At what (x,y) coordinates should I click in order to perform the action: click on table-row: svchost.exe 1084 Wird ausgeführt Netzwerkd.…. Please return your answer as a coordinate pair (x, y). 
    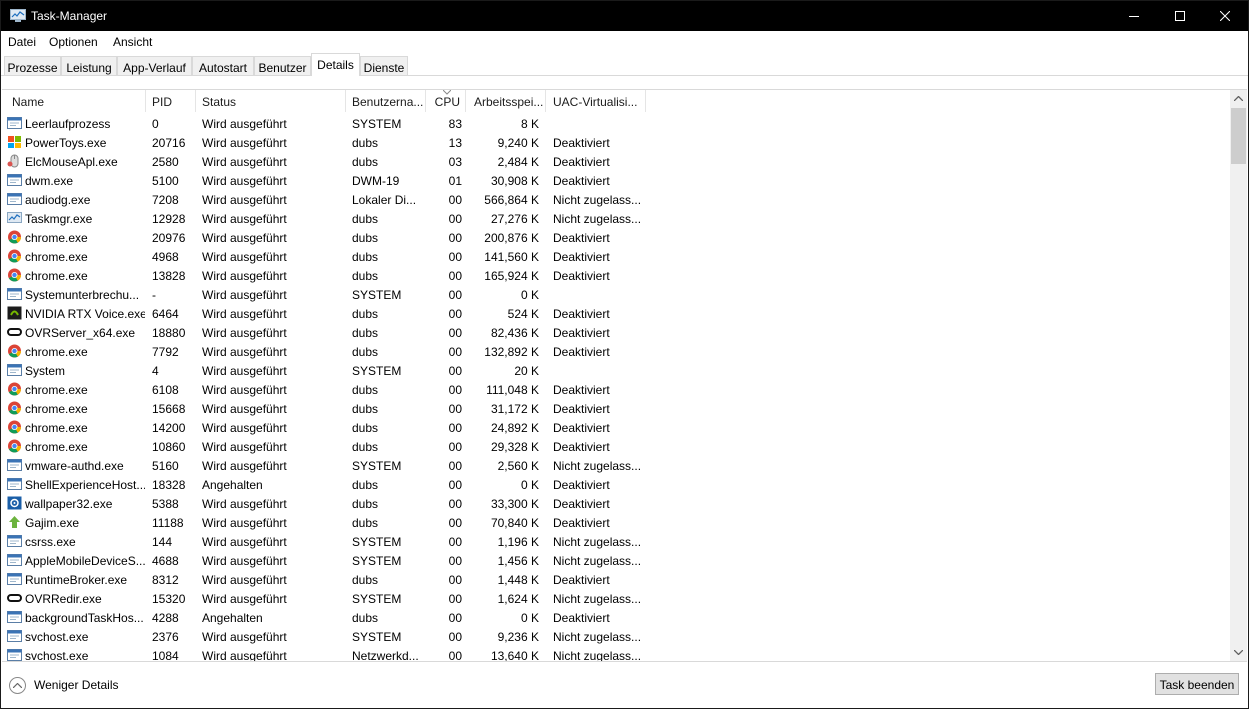
    Looking at the image, I should click on (616, 653).